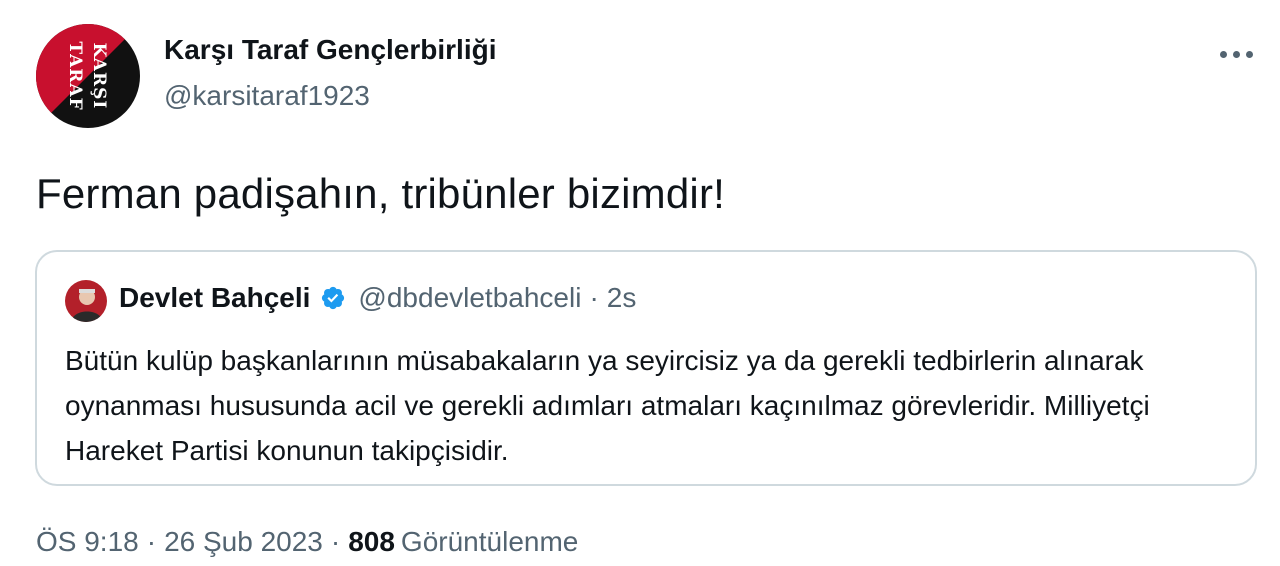  Describe the element at coordinates (489, 542) in the screenshot. I see `views-label: Görüntülenme` at that location.